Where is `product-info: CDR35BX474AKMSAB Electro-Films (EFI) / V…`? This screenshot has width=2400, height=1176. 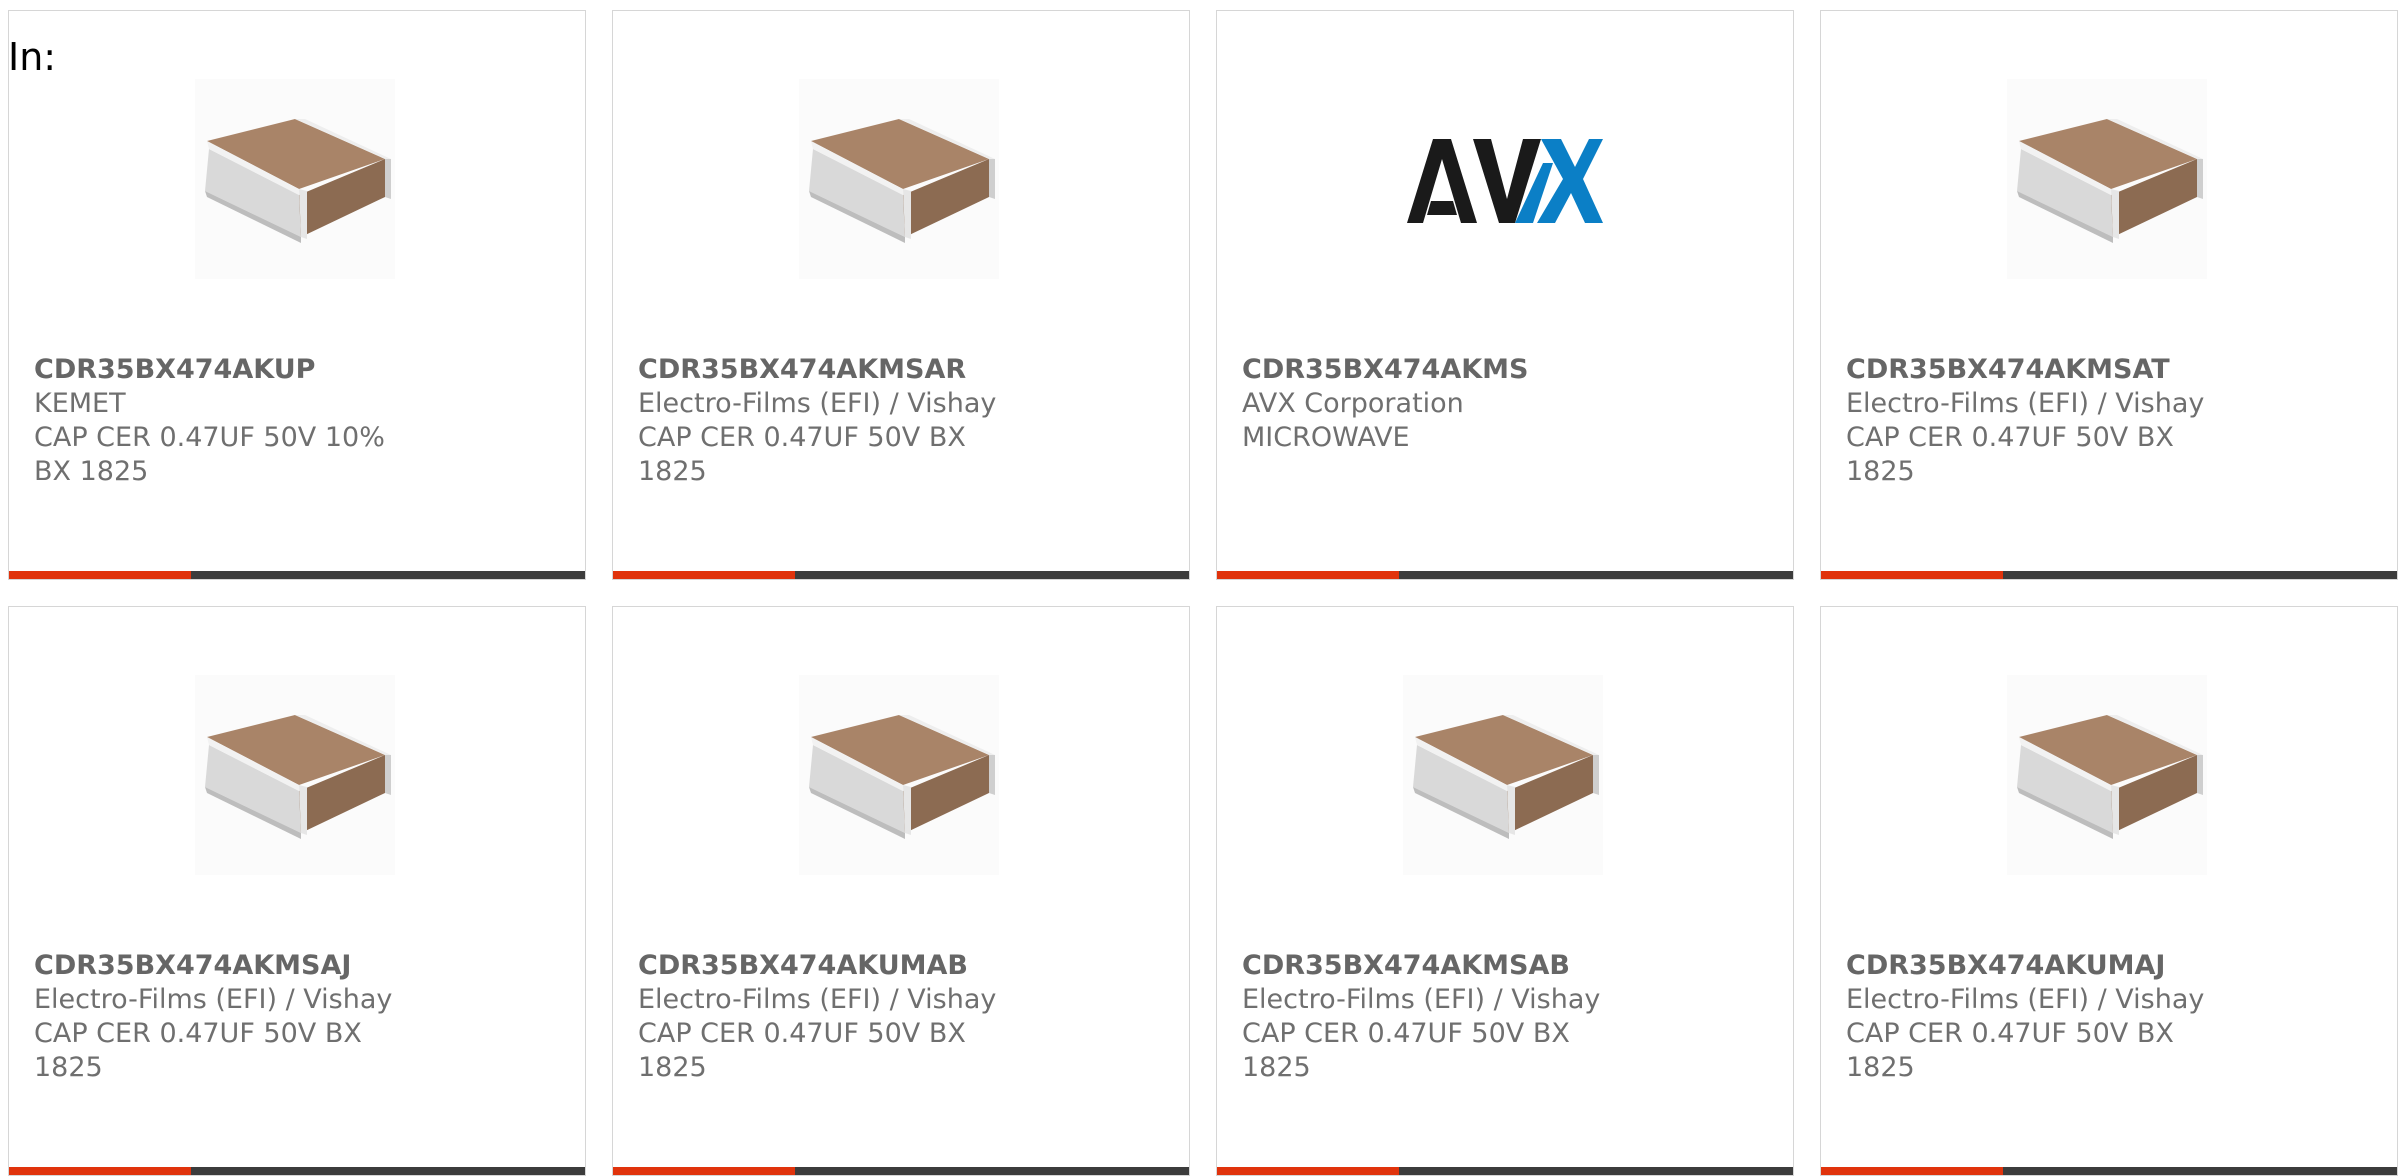 product-info: CDR35BX474AKMSAB Electro-Films (EFI) / V… is located at coordinates (1437, 1017).